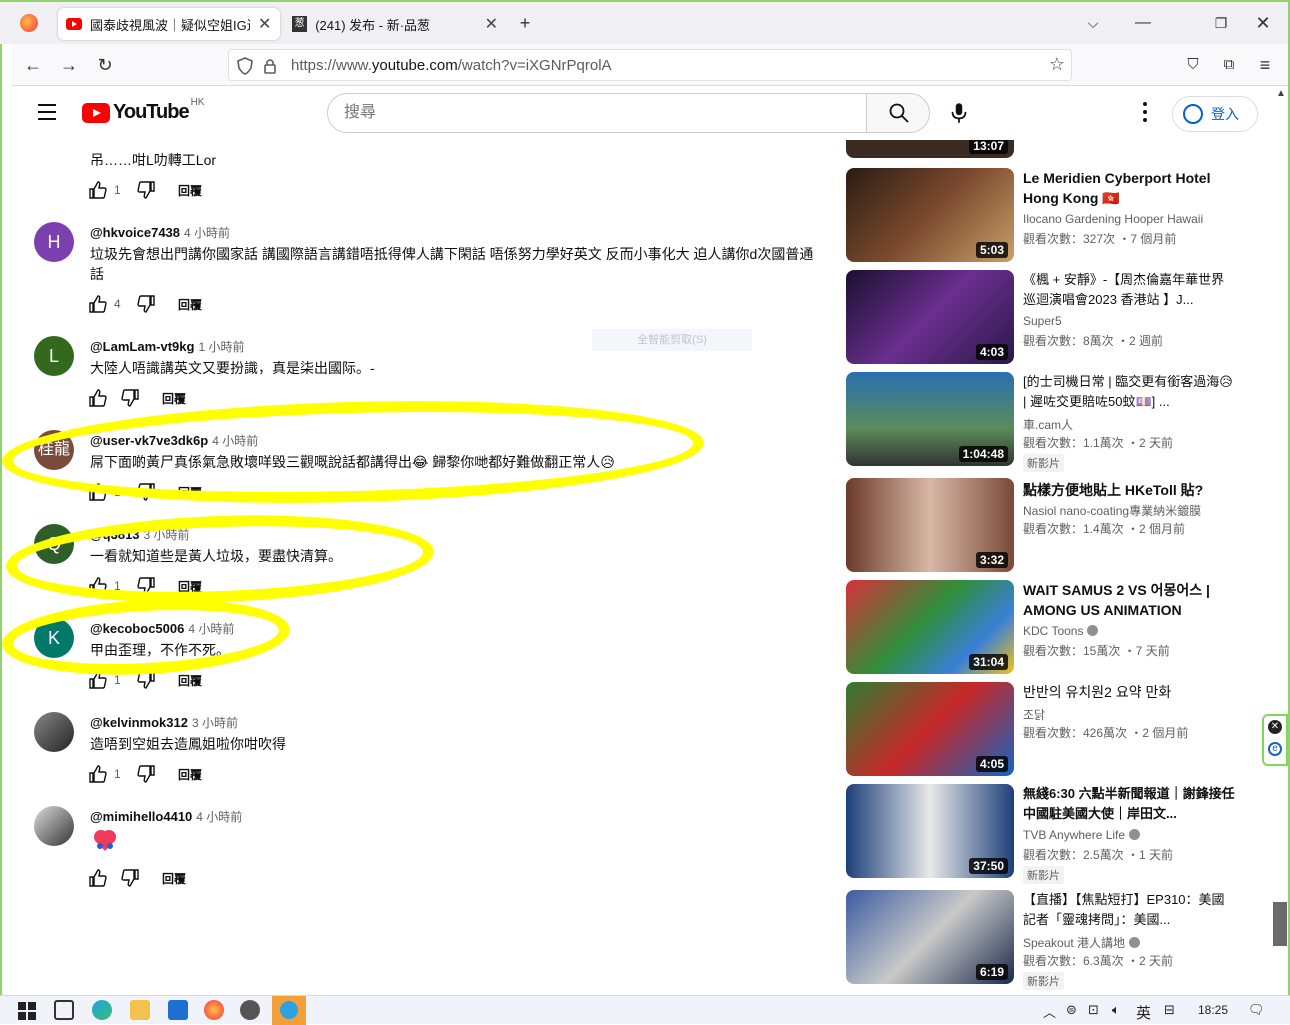 This screenshot has height=1025, width=1290. I want to click on tab-xinpincong: 葱 (241) 发布 - 新·品葱 ✕, so click(395, 24).